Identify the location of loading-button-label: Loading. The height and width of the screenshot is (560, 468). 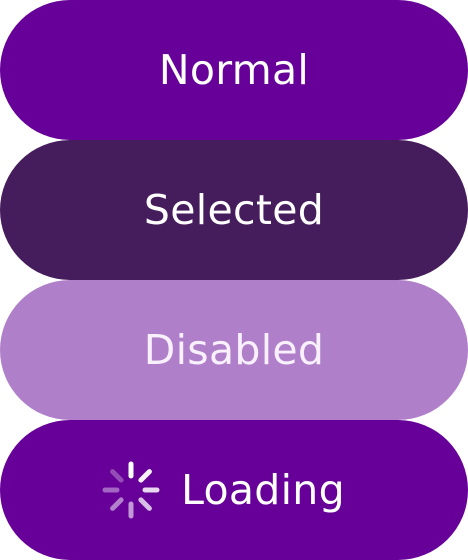
(263, 489).